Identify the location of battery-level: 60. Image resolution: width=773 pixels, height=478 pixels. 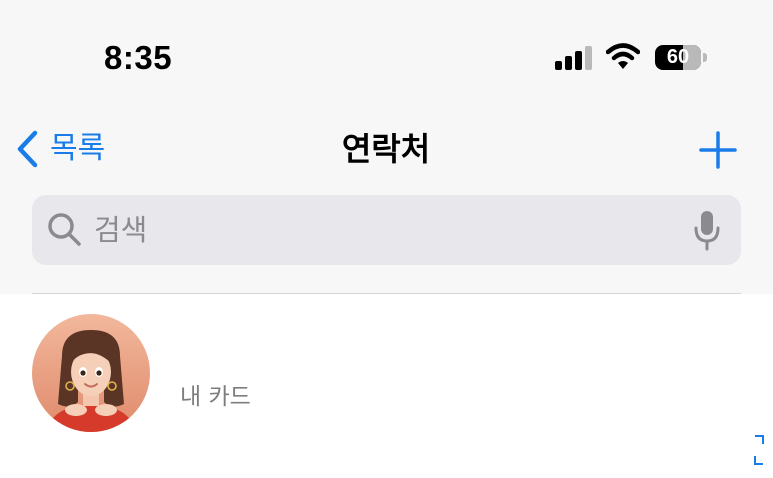
(678, 57).